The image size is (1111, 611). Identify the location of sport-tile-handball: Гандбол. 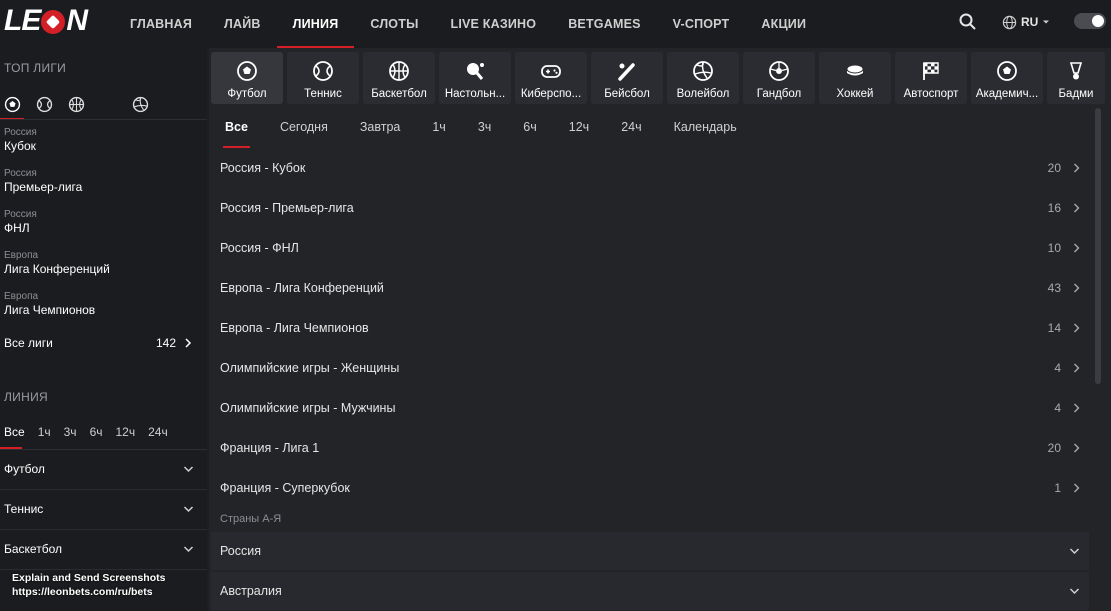
(779, 78).